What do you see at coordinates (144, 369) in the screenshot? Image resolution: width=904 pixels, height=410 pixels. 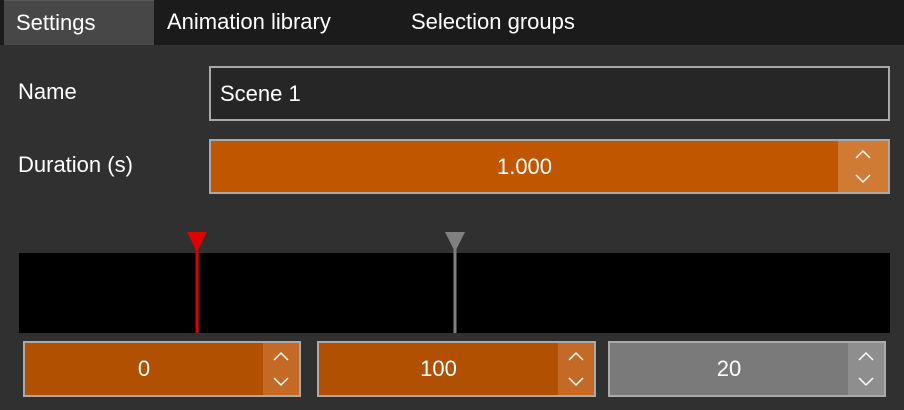 I see `start-frame-value: 0` at bounding box center [144, 369].